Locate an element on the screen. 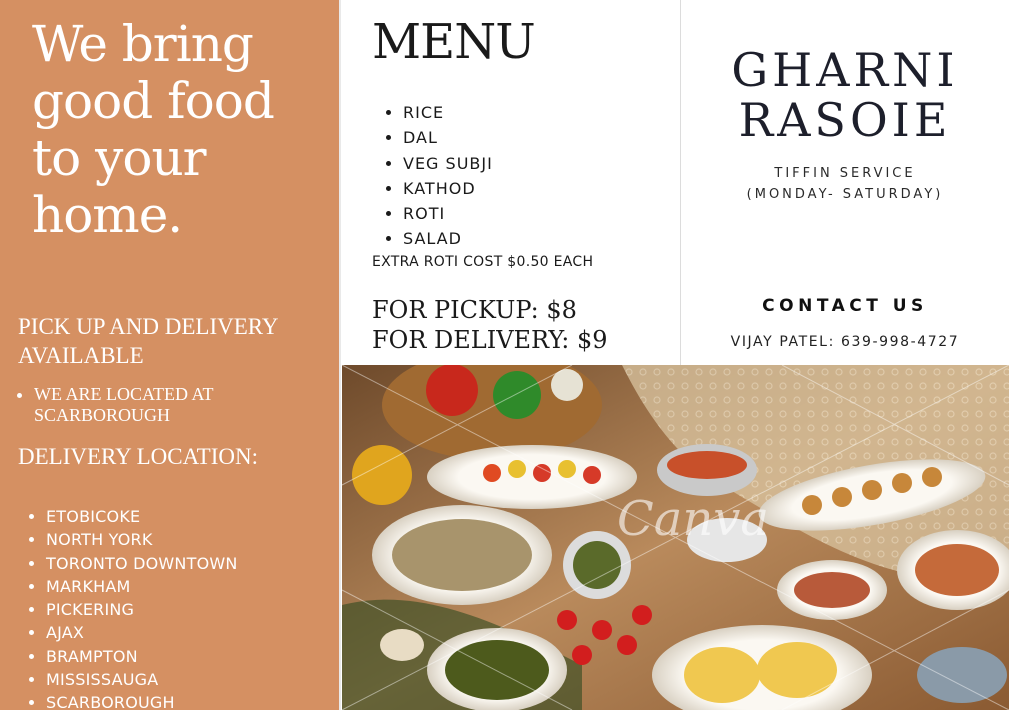 Image resolution: width=1009 pixels, height=715 pixels. menu-item: KATHOD is located at coordinates (448, 188).